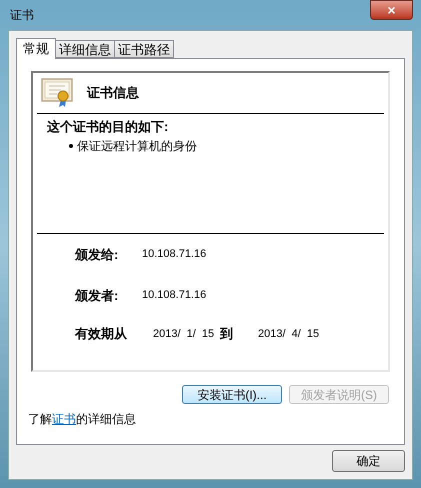 This screenshot has height=488, width=421. I want to click on tab: 详细信息, so click(85, 49).